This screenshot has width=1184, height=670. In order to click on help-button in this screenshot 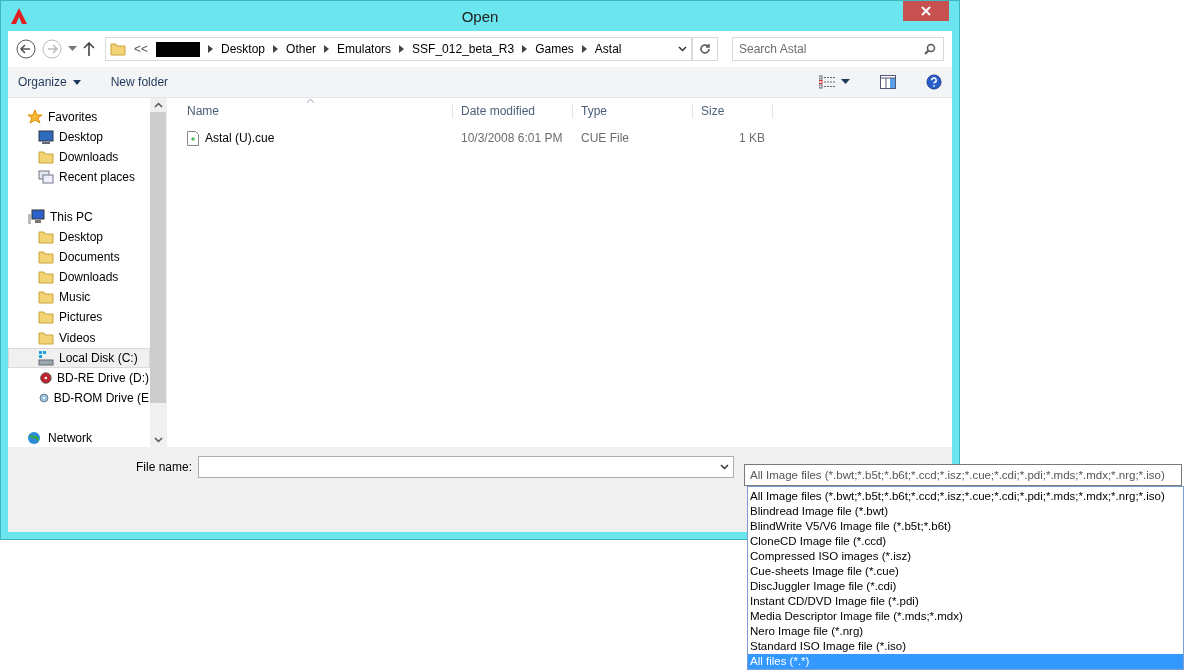, I will do `click(934, 82)`.